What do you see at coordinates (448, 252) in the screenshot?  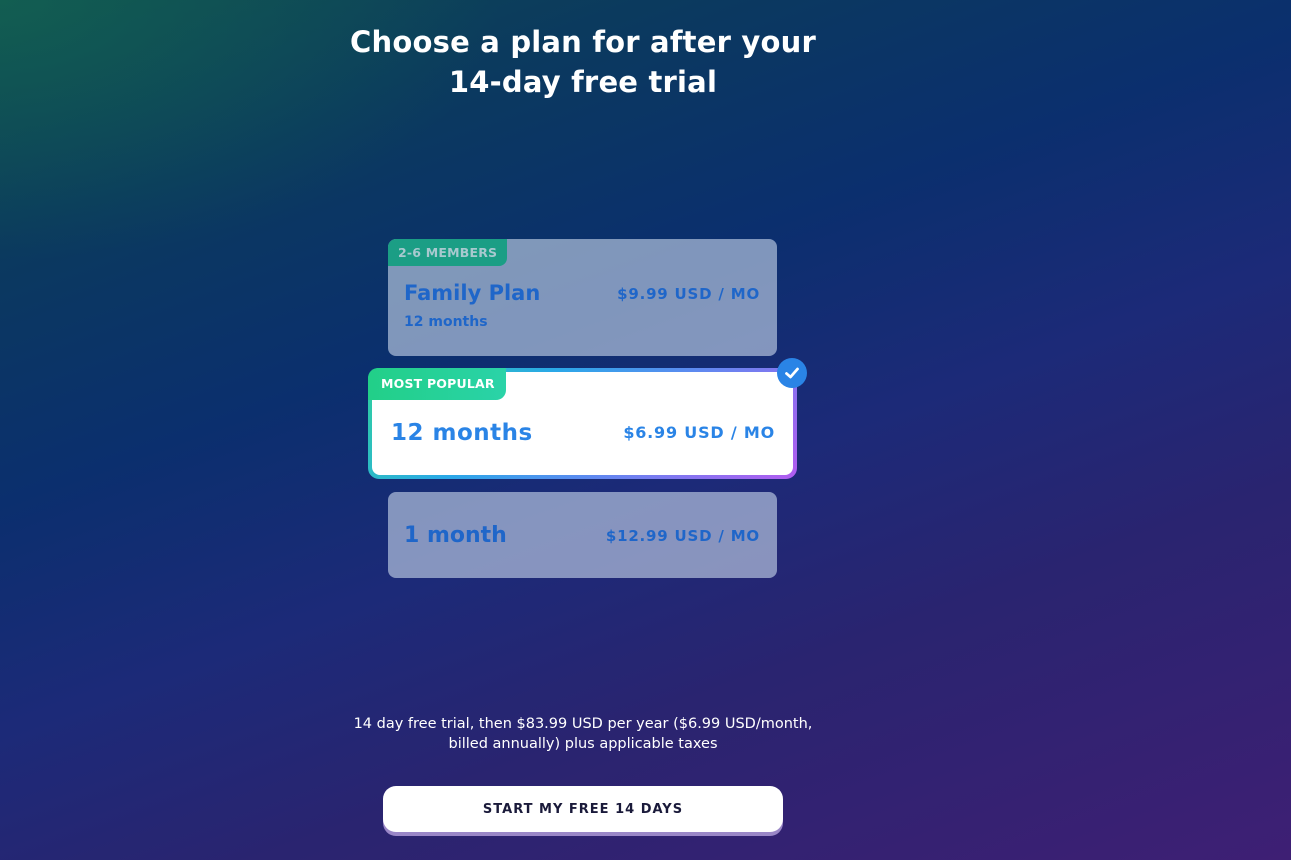 I see `members-badge: 2-6 MEMBERS` at bounding box center [448, 252].